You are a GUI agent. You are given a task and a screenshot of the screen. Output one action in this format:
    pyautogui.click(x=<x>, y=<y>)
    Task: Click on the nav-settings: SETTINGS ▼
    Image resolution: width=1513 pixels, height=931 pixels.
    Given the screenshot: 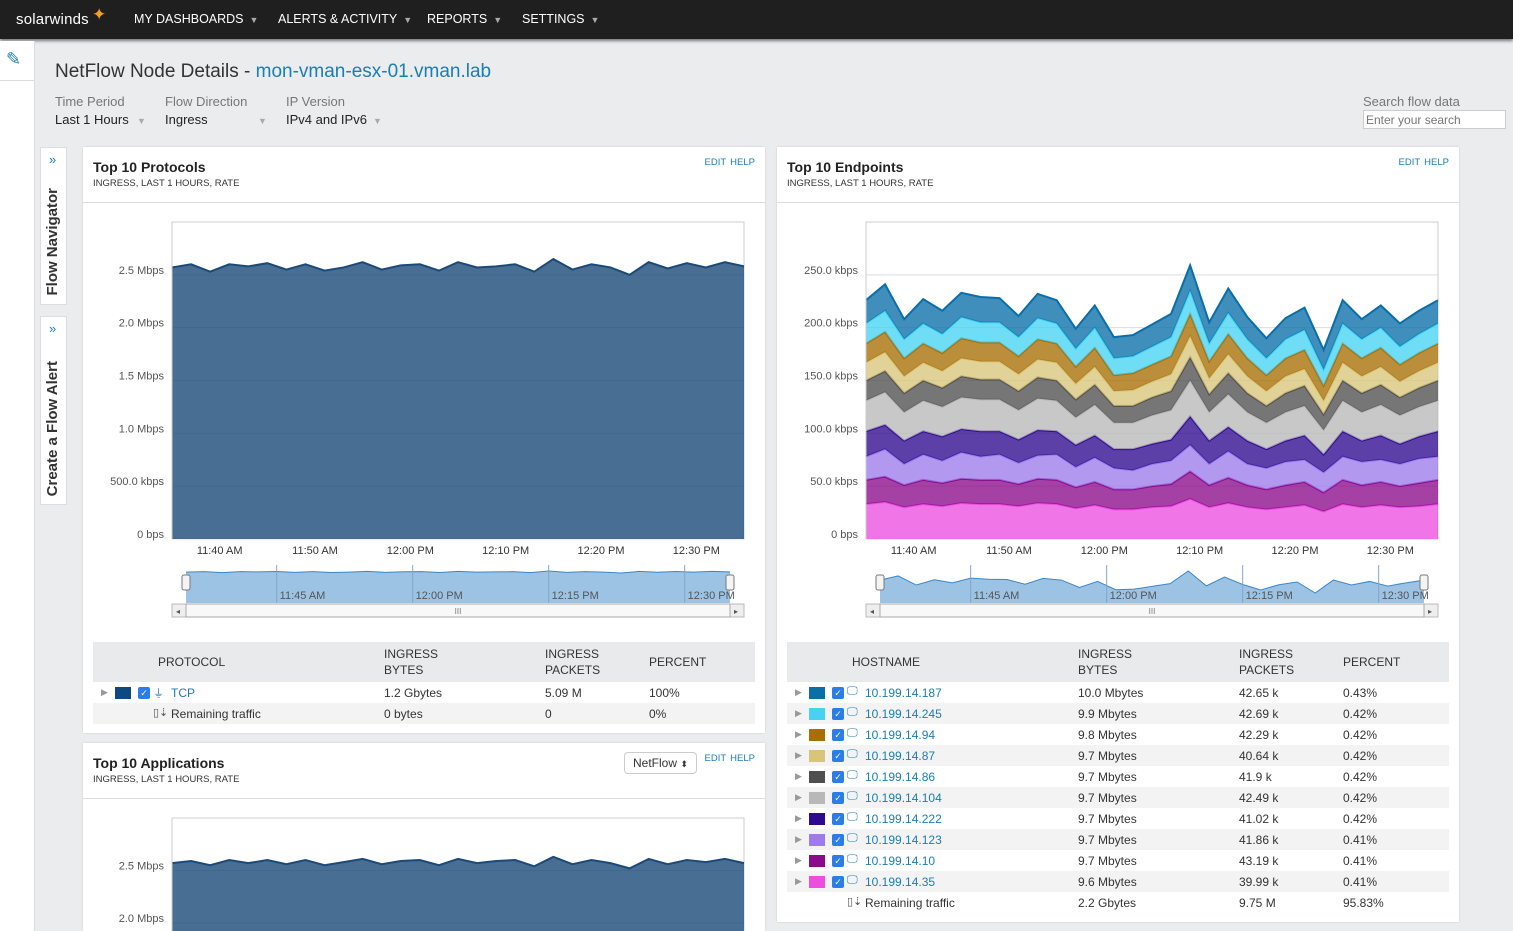 What is the action you would take?
    pyautogui.click(x=560, y=19)
    